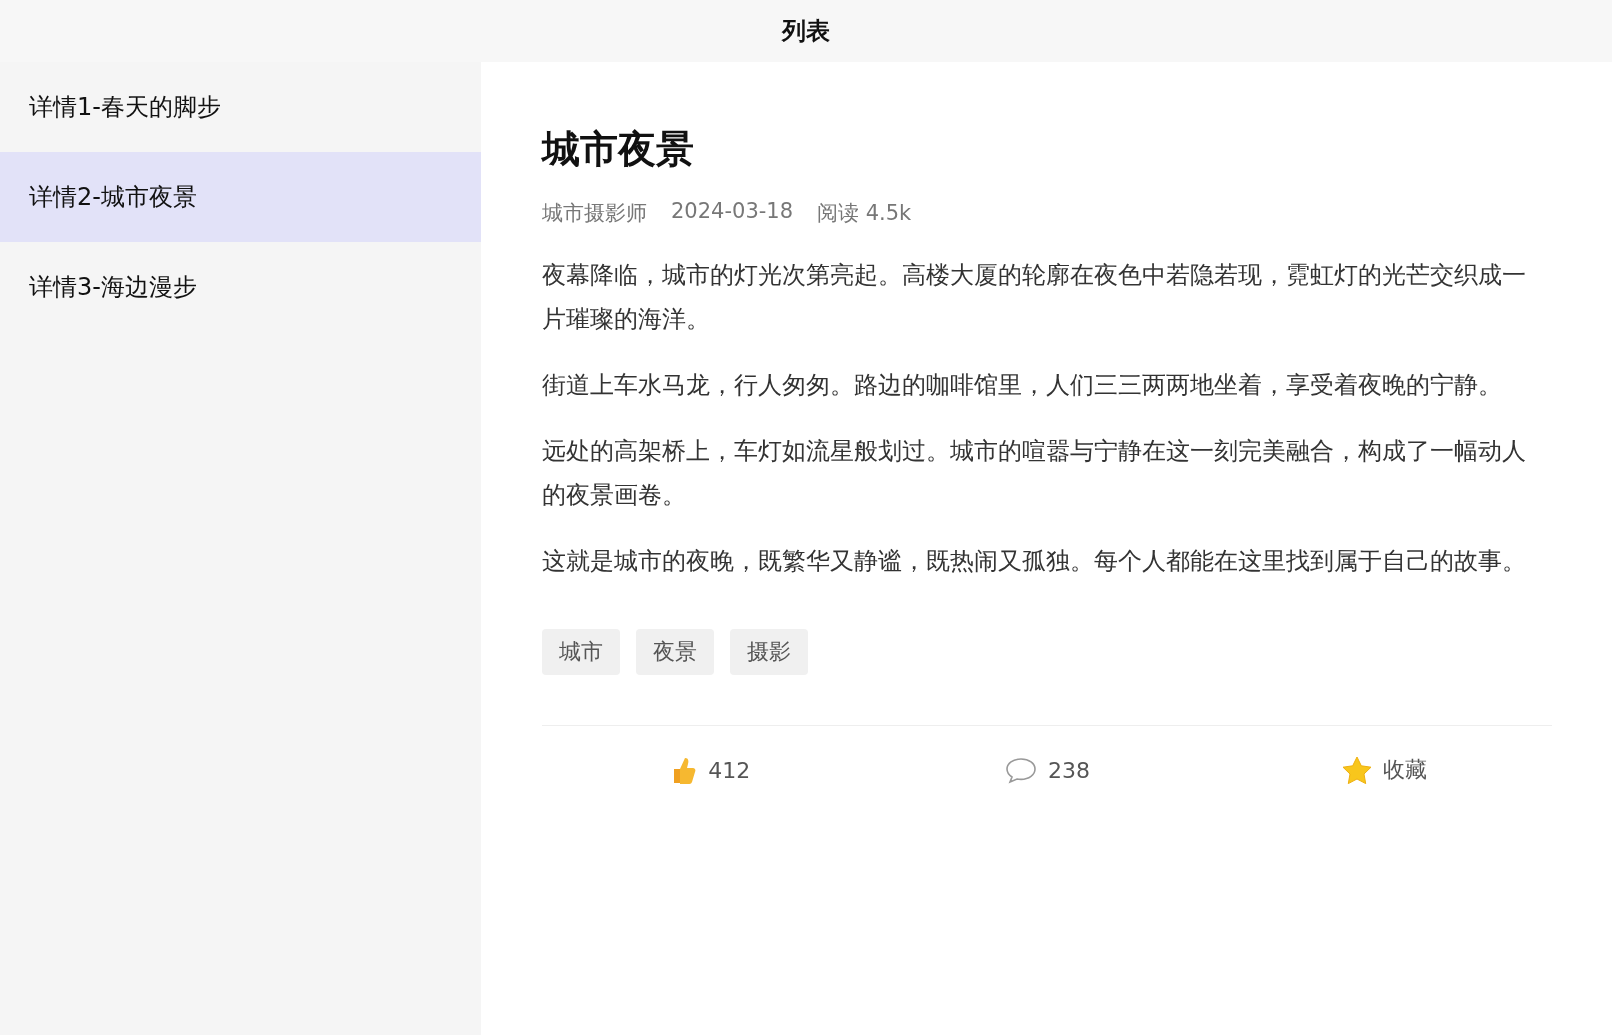 The image size is (1612, 1035). Describe the element at coordinates (806, 31) in the screenshot. I see `page-title: 列表` at that location.